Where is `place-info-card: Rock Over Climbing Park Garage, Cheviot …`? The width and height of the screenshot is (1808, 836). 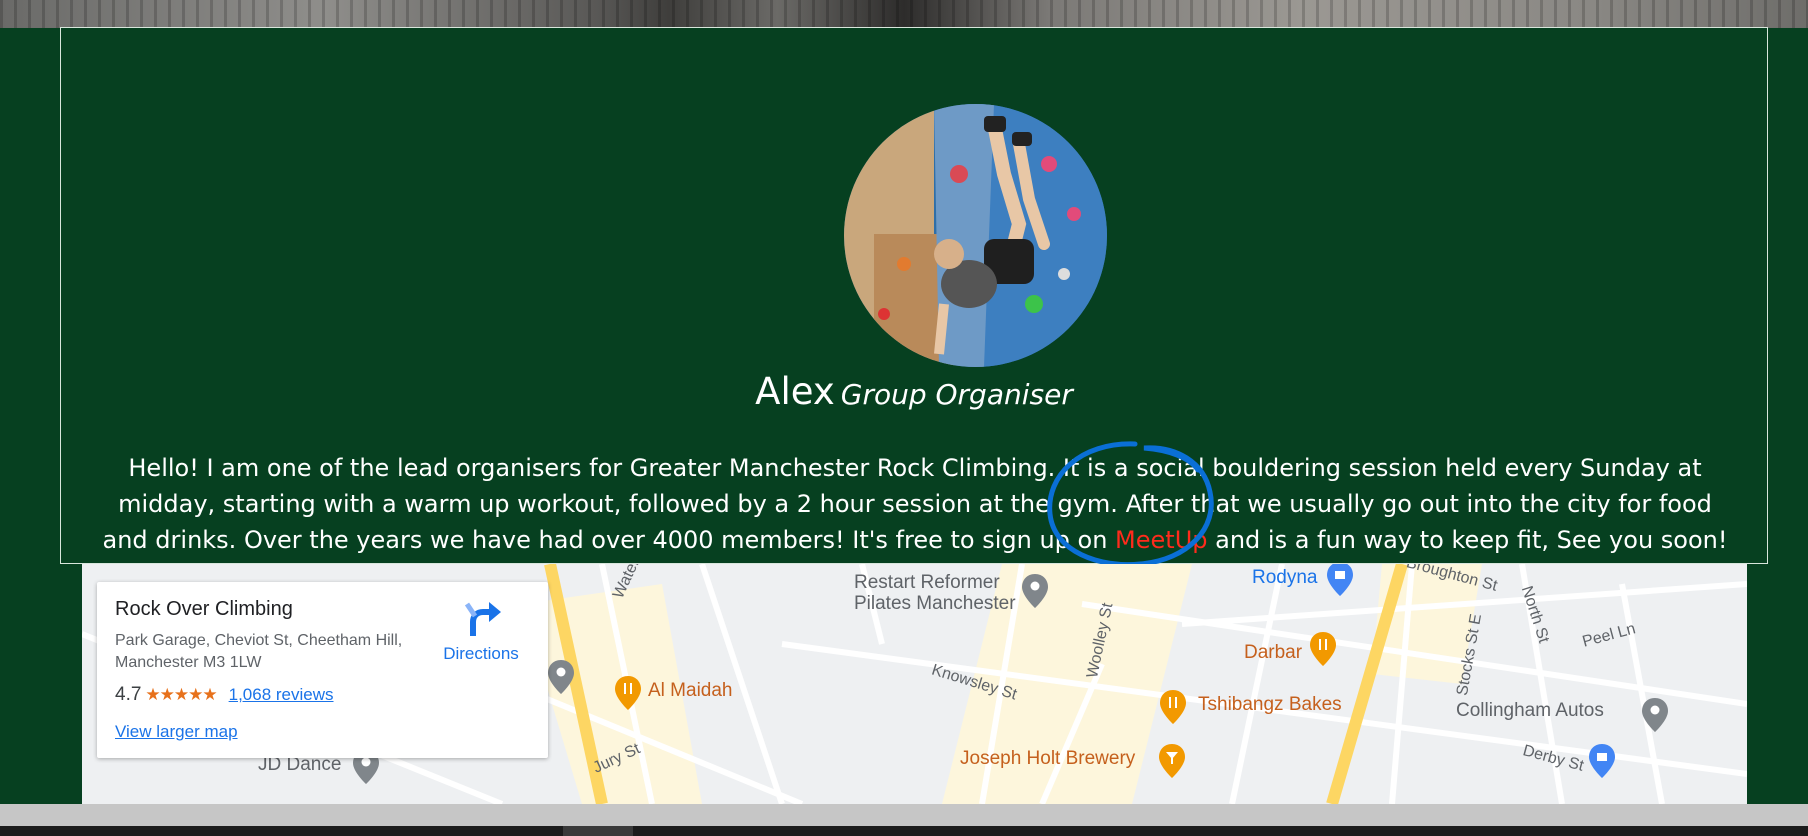 place-info-card: Rock Over Climbing Park Garage, Cheviot … is located at coordinates (322, 670).